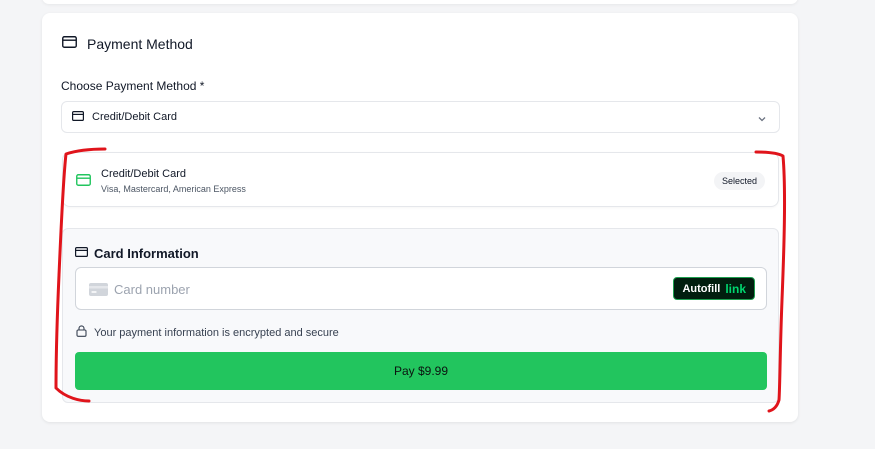 This screenshot has height=449, width=875. I want to click on payment-method-select: Credit/Debit Card, so click(420, 117).